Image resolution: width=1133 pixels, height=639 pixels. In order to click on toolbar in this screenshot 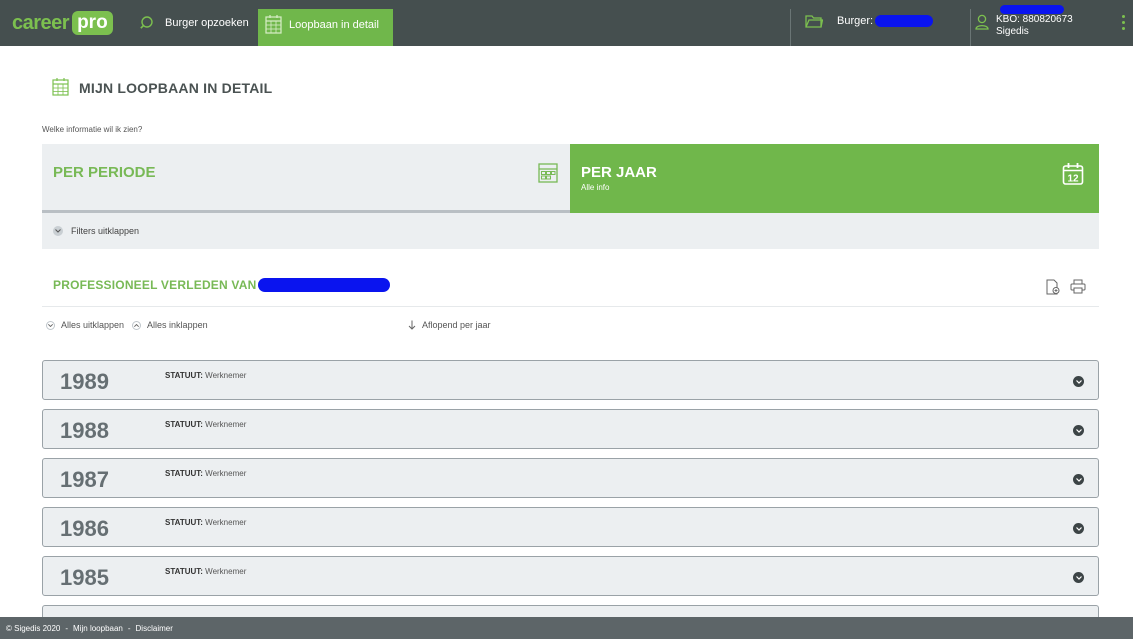, I will do `click(1066, 289)`.